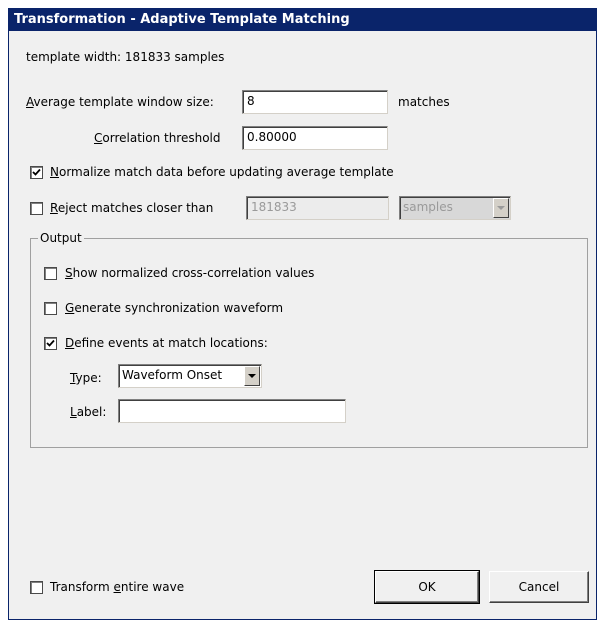 This screenshot has height=622, width=603. Describe the element at coordinates (70, 343) in the screenshot. I see `define-events-accel: D` at that location.